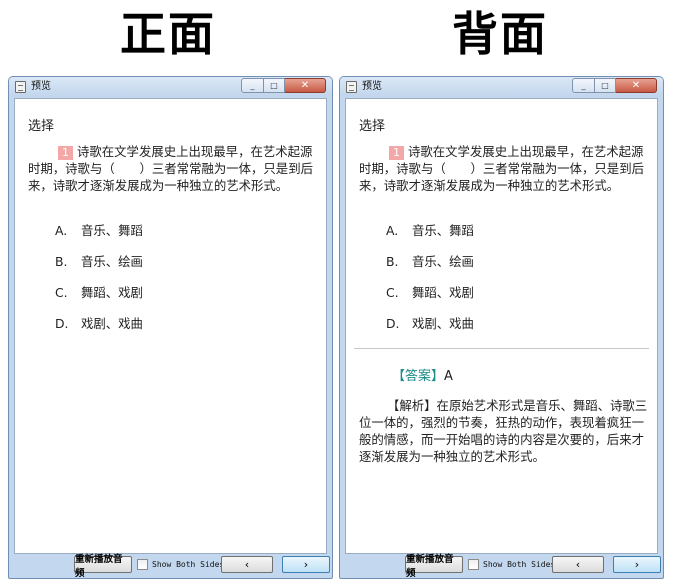 The width and height of the screenshot is (674, 585). I want to click on answer-line: 【答案】A, so click(422, 374).